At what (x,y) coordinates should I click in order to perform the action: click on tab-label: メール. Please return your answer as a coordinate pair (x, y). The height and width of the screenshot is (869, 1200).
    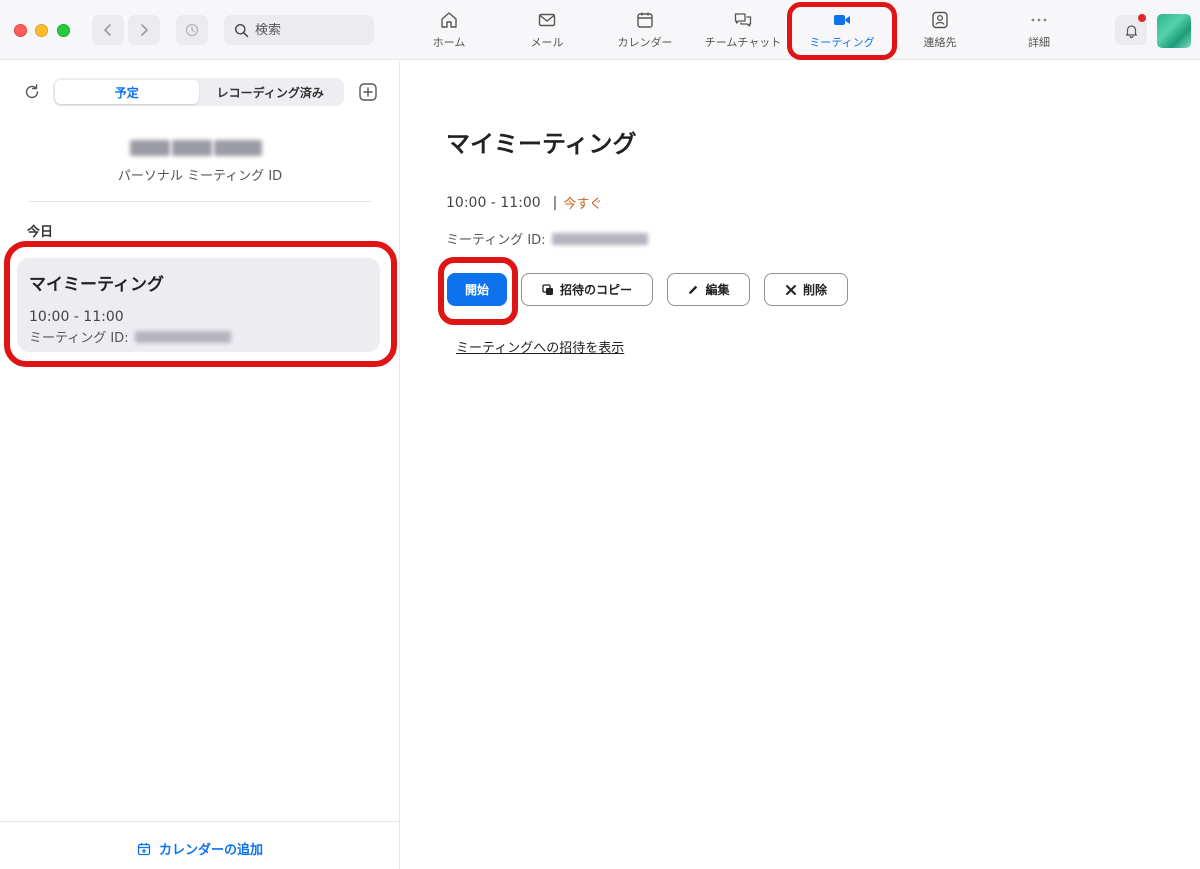
    Looking at the image, I should click on (547, 42).